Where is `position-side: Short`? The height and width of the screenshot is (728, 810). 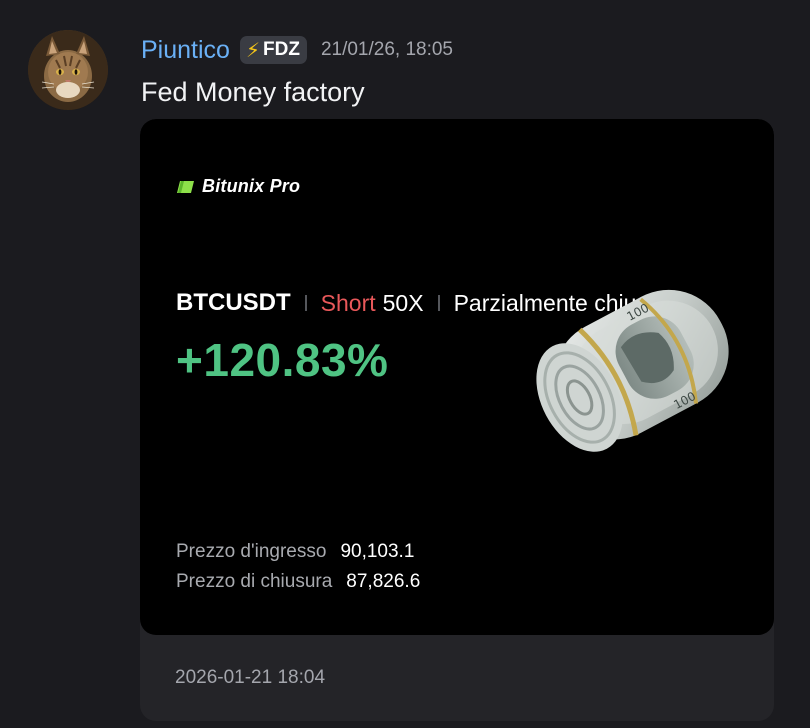
position-side: Short is located at coordinates (348, 302).